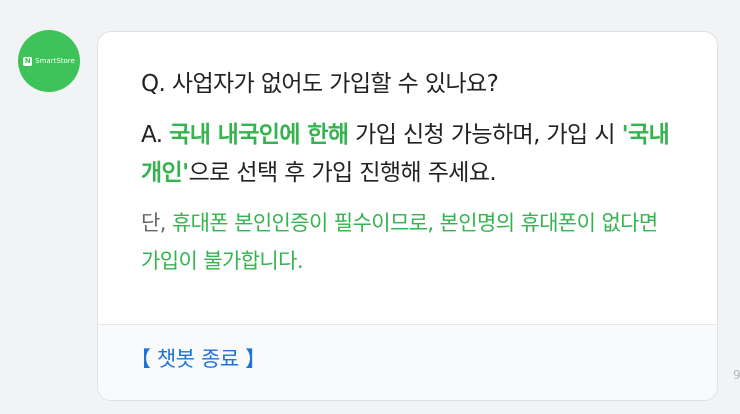 This screenshot has height=414, width=740. Describe the element at coordinates (736, 375) in the screenshot. I see `cropped-timestamp: 9` at that location.